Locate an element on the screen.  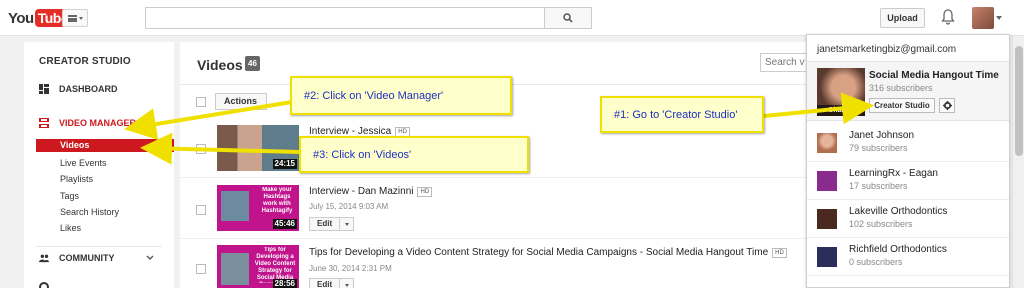
sidebar-item-videos: Videos is located at coordinates (105, 145).